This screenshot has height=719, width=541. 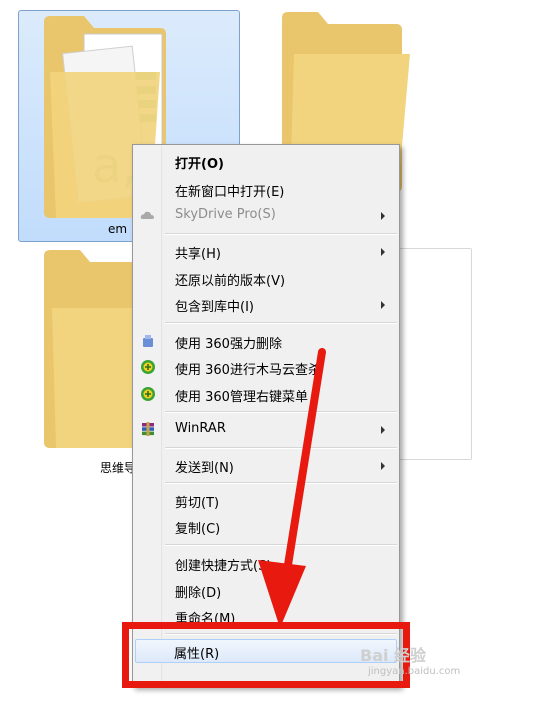 I want to click on watermark-brand: Bai 经验, so click(x=393, y=655).